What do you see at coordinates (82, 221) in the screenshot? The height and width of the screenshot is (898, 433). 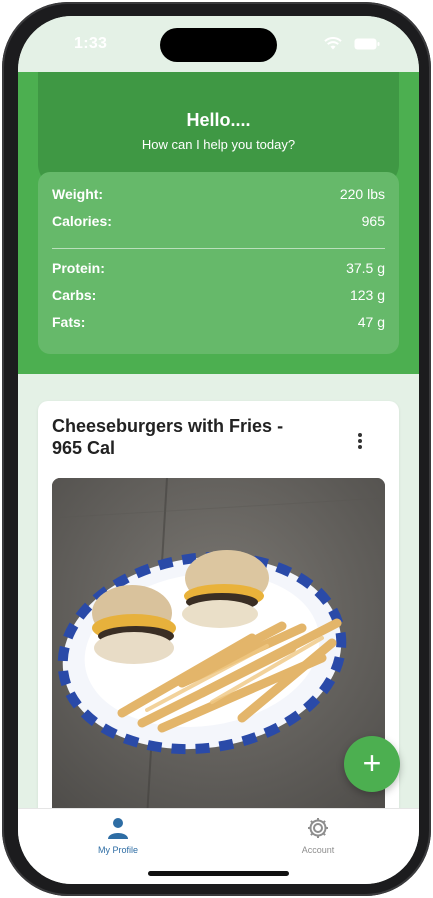 I see `stat-label: Calories:` at bounding box center [82, 221].